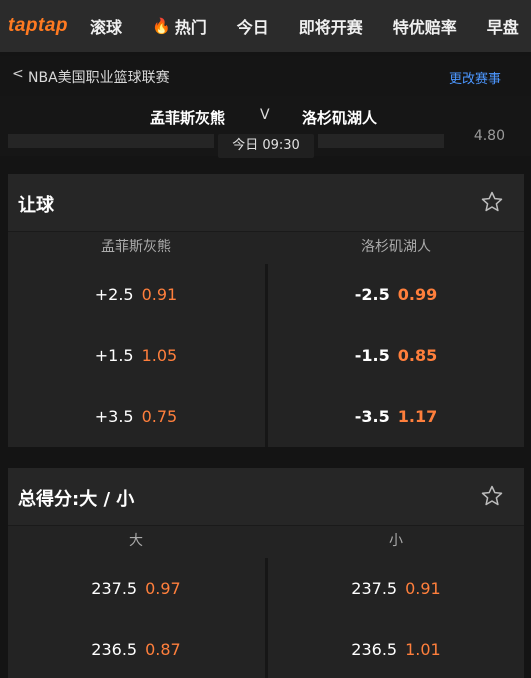  Describe the element at coordinates (136, 417) in the screenshot. I see `odds-cell-home: +3.5 0.75` at that location.